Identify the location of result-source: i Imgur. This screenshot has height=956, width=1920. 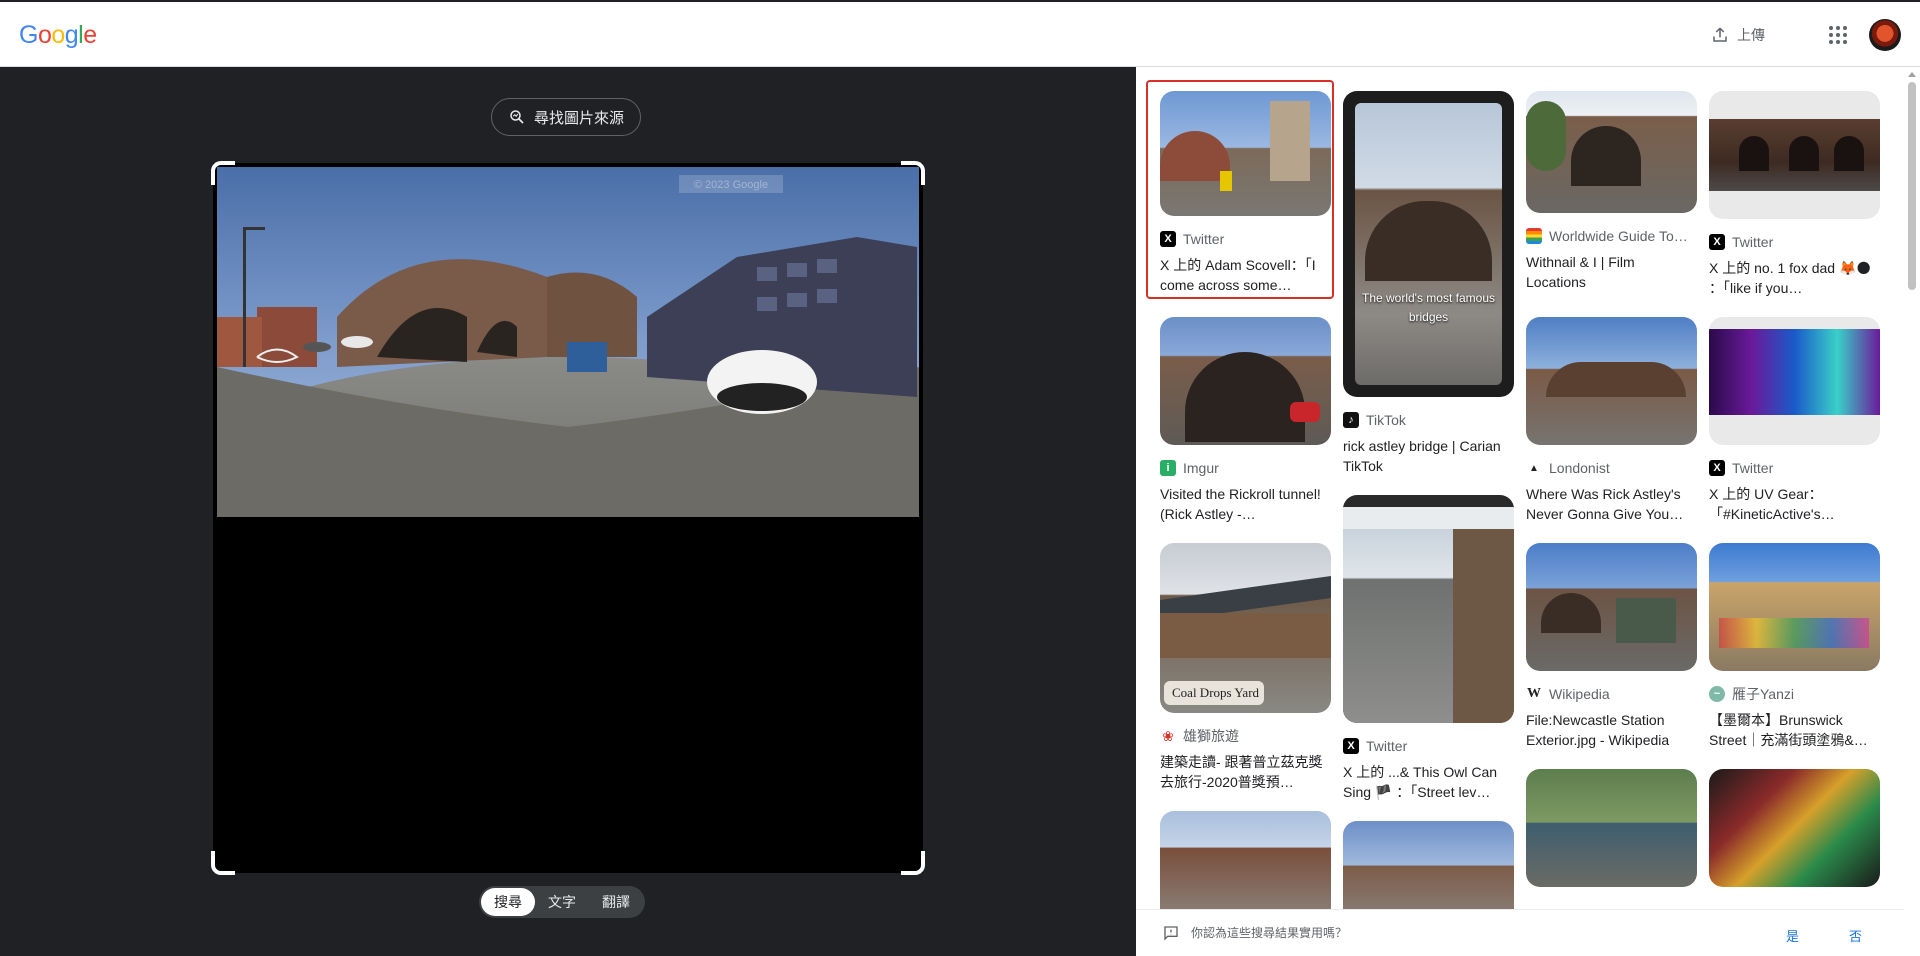
(1245, 468).